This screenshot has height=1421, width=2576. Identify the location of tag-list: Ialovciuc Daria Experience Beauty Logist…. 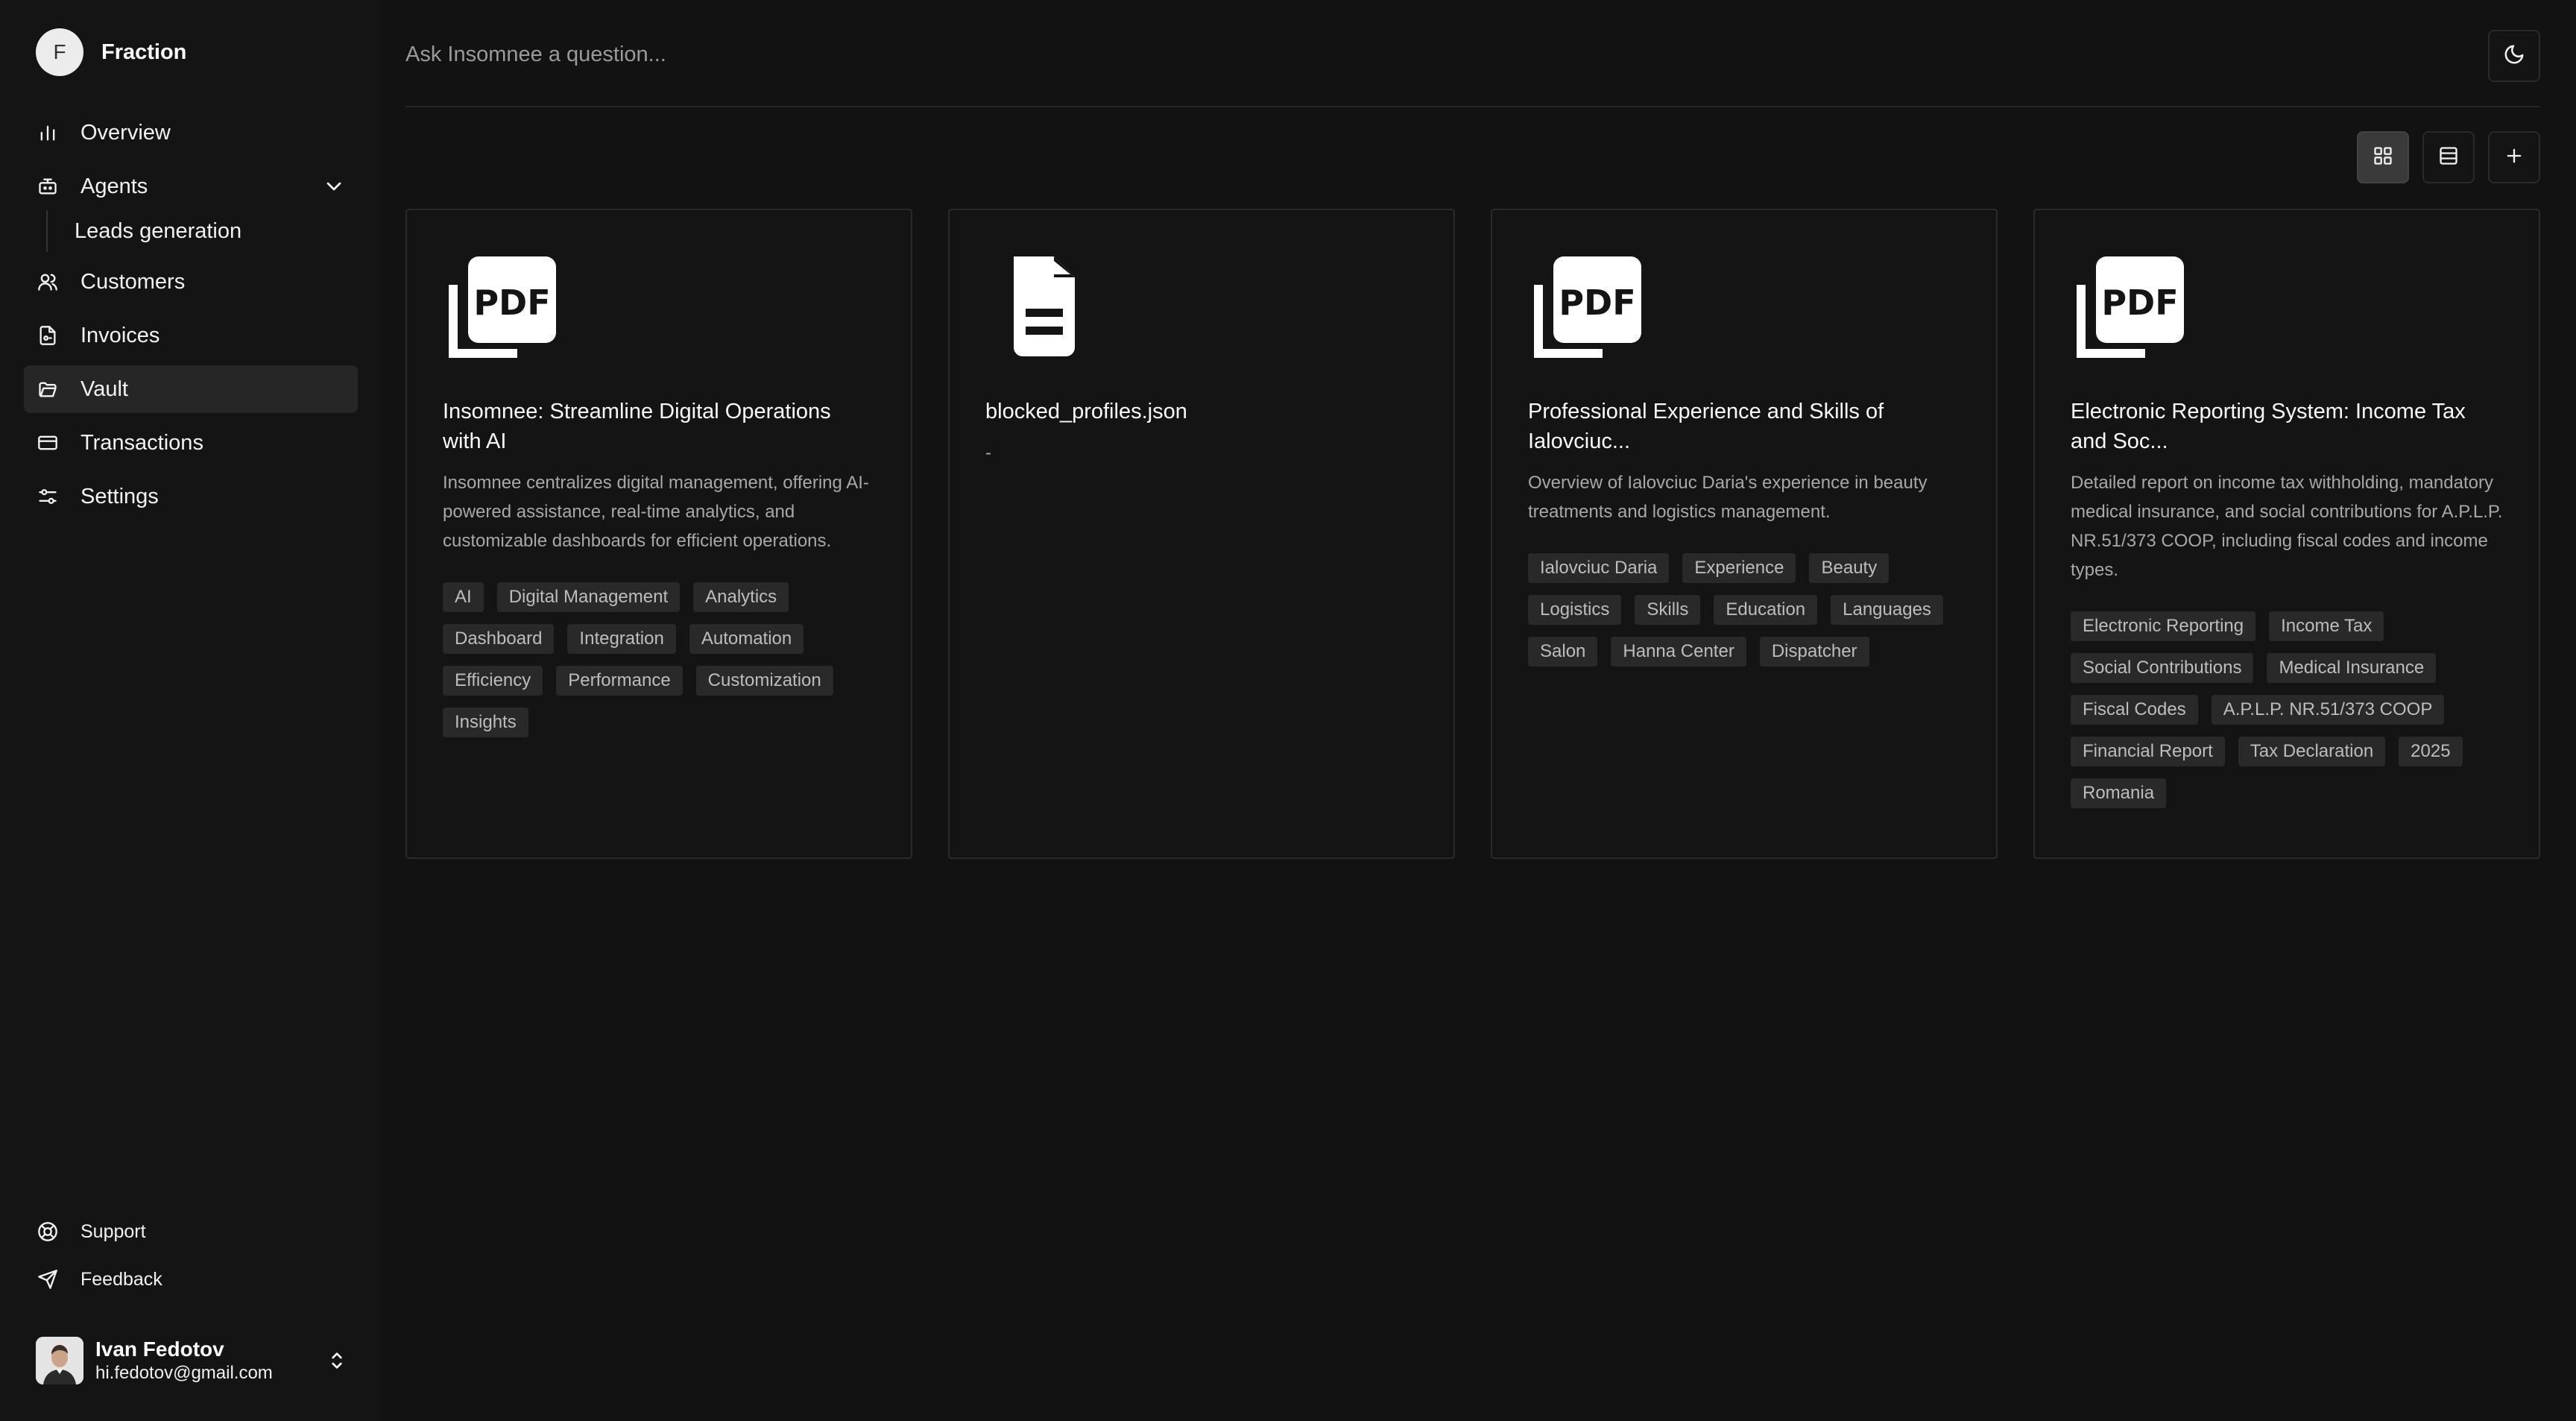
(1744, 610).